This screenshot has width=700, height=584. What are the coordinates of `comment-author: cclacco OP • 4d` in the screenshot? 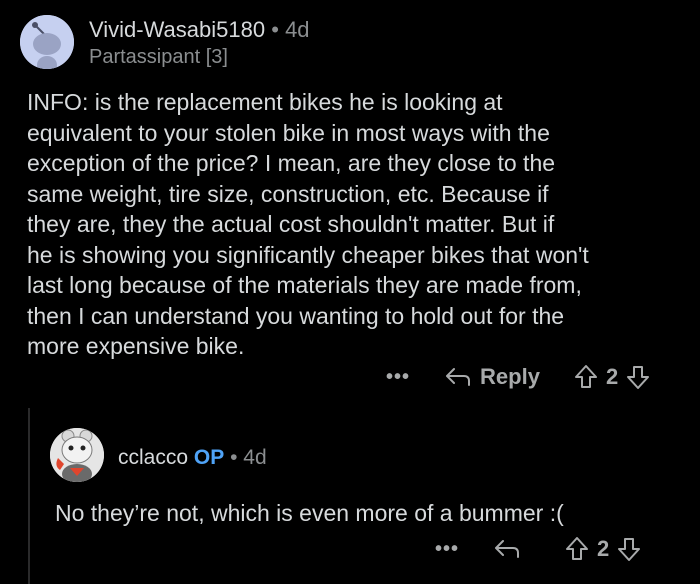 It's located at (192, 458).